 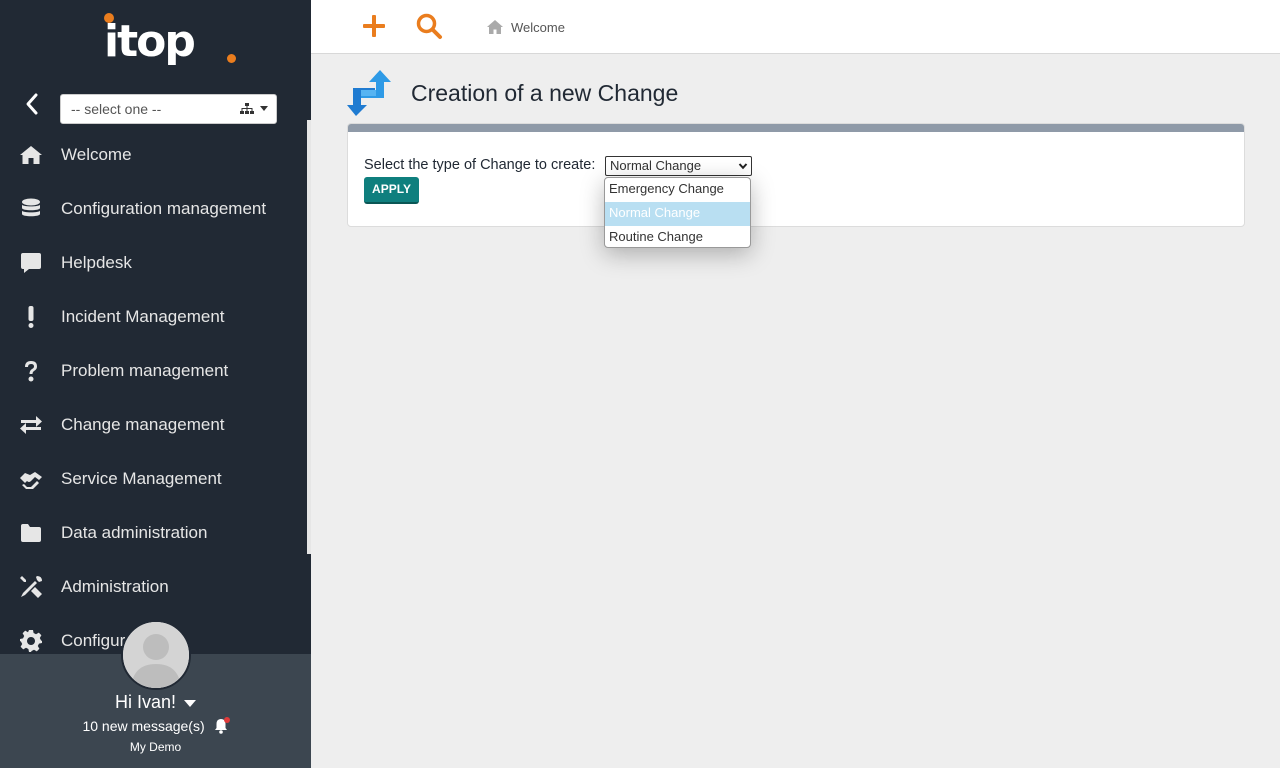 What do you see at coordinates (96, 154) in the screenshot?
I see `menu-item-label: Welcome` at bounding box center [96, 154].